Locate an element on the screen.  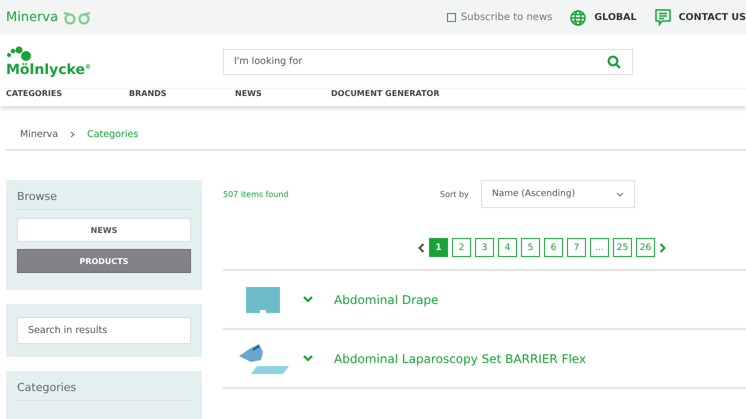
globe-icon is located at coordinates (578, 18).